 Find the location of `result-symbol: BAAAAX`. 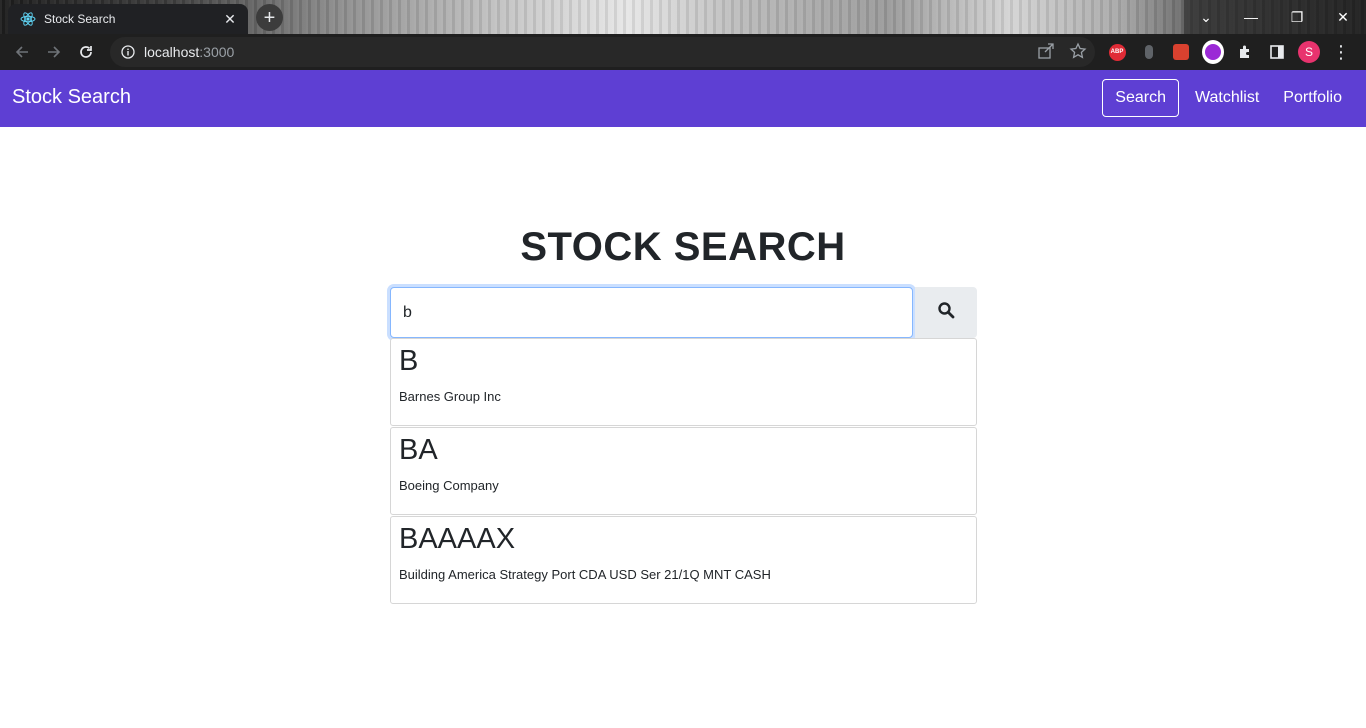

result-symbol: BAAAAX is located at coordinates (457, 539).